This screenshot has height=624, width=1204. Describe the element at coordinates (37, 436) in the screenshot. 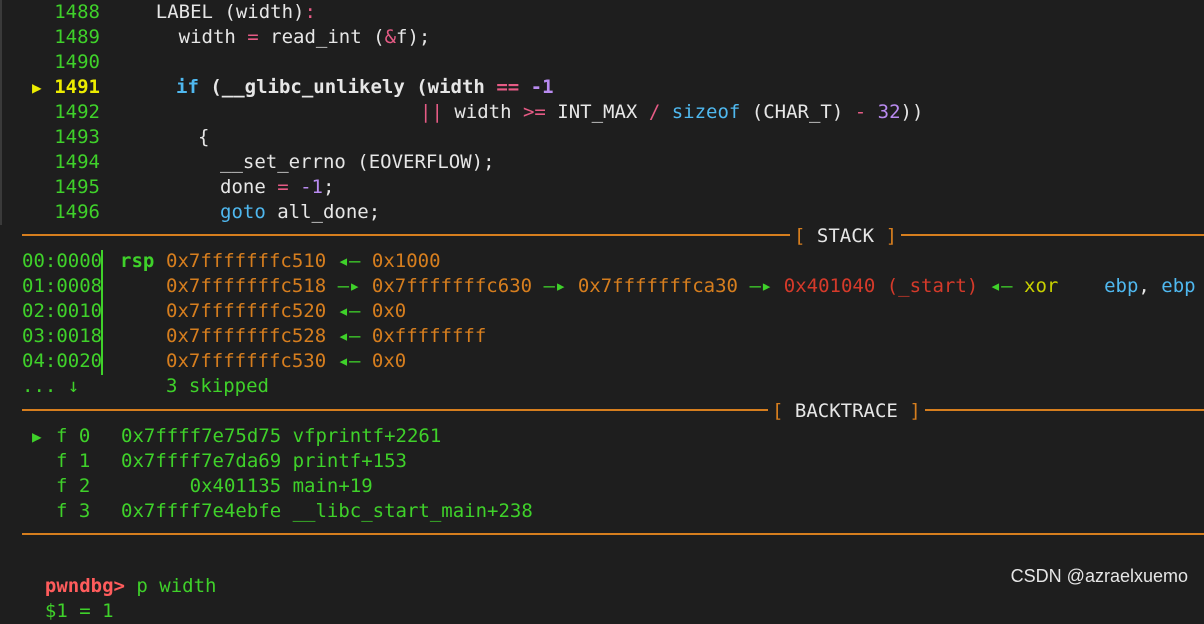

I see `selected-frame-arrow-icon: ▶` at that location.